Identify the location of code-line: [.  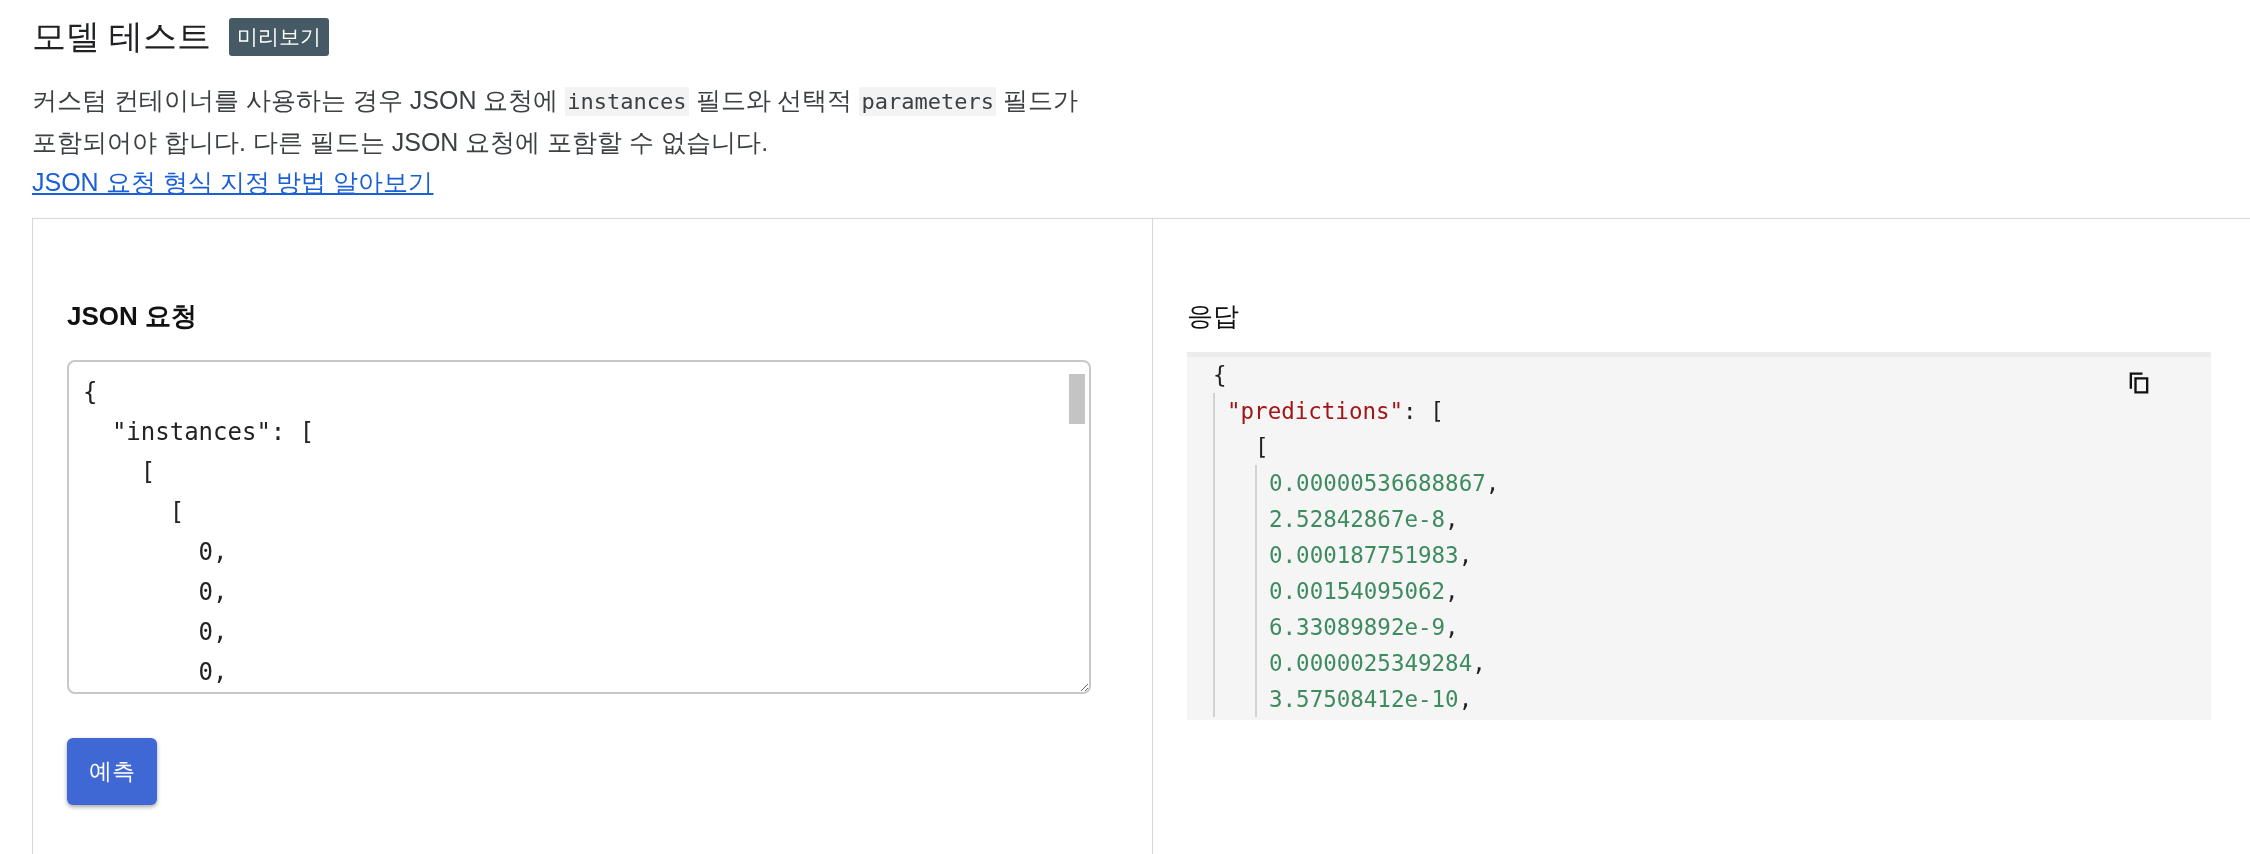
(1262, 447).